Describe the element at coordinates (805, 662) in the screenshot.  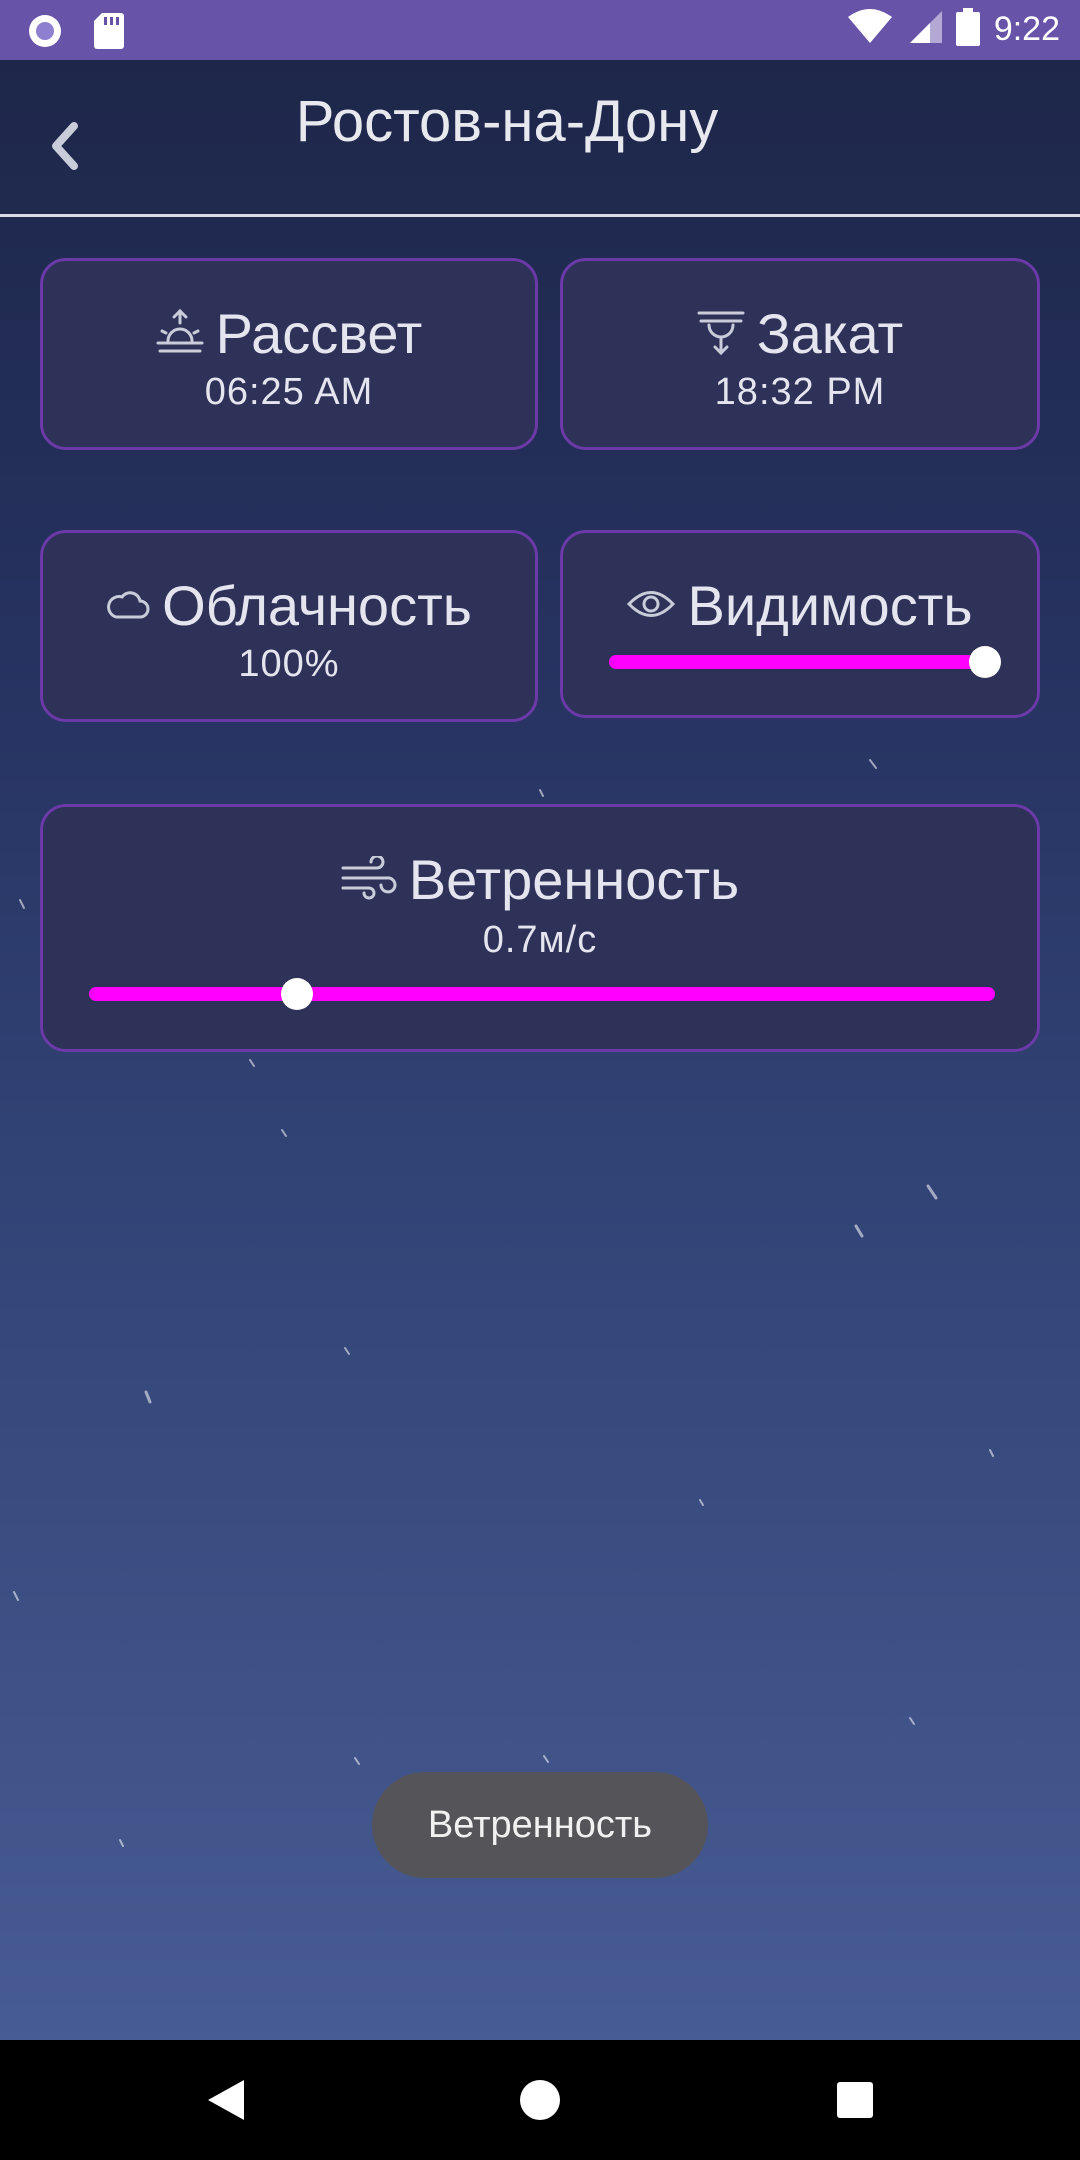
I see `visibility-slider` at that location.